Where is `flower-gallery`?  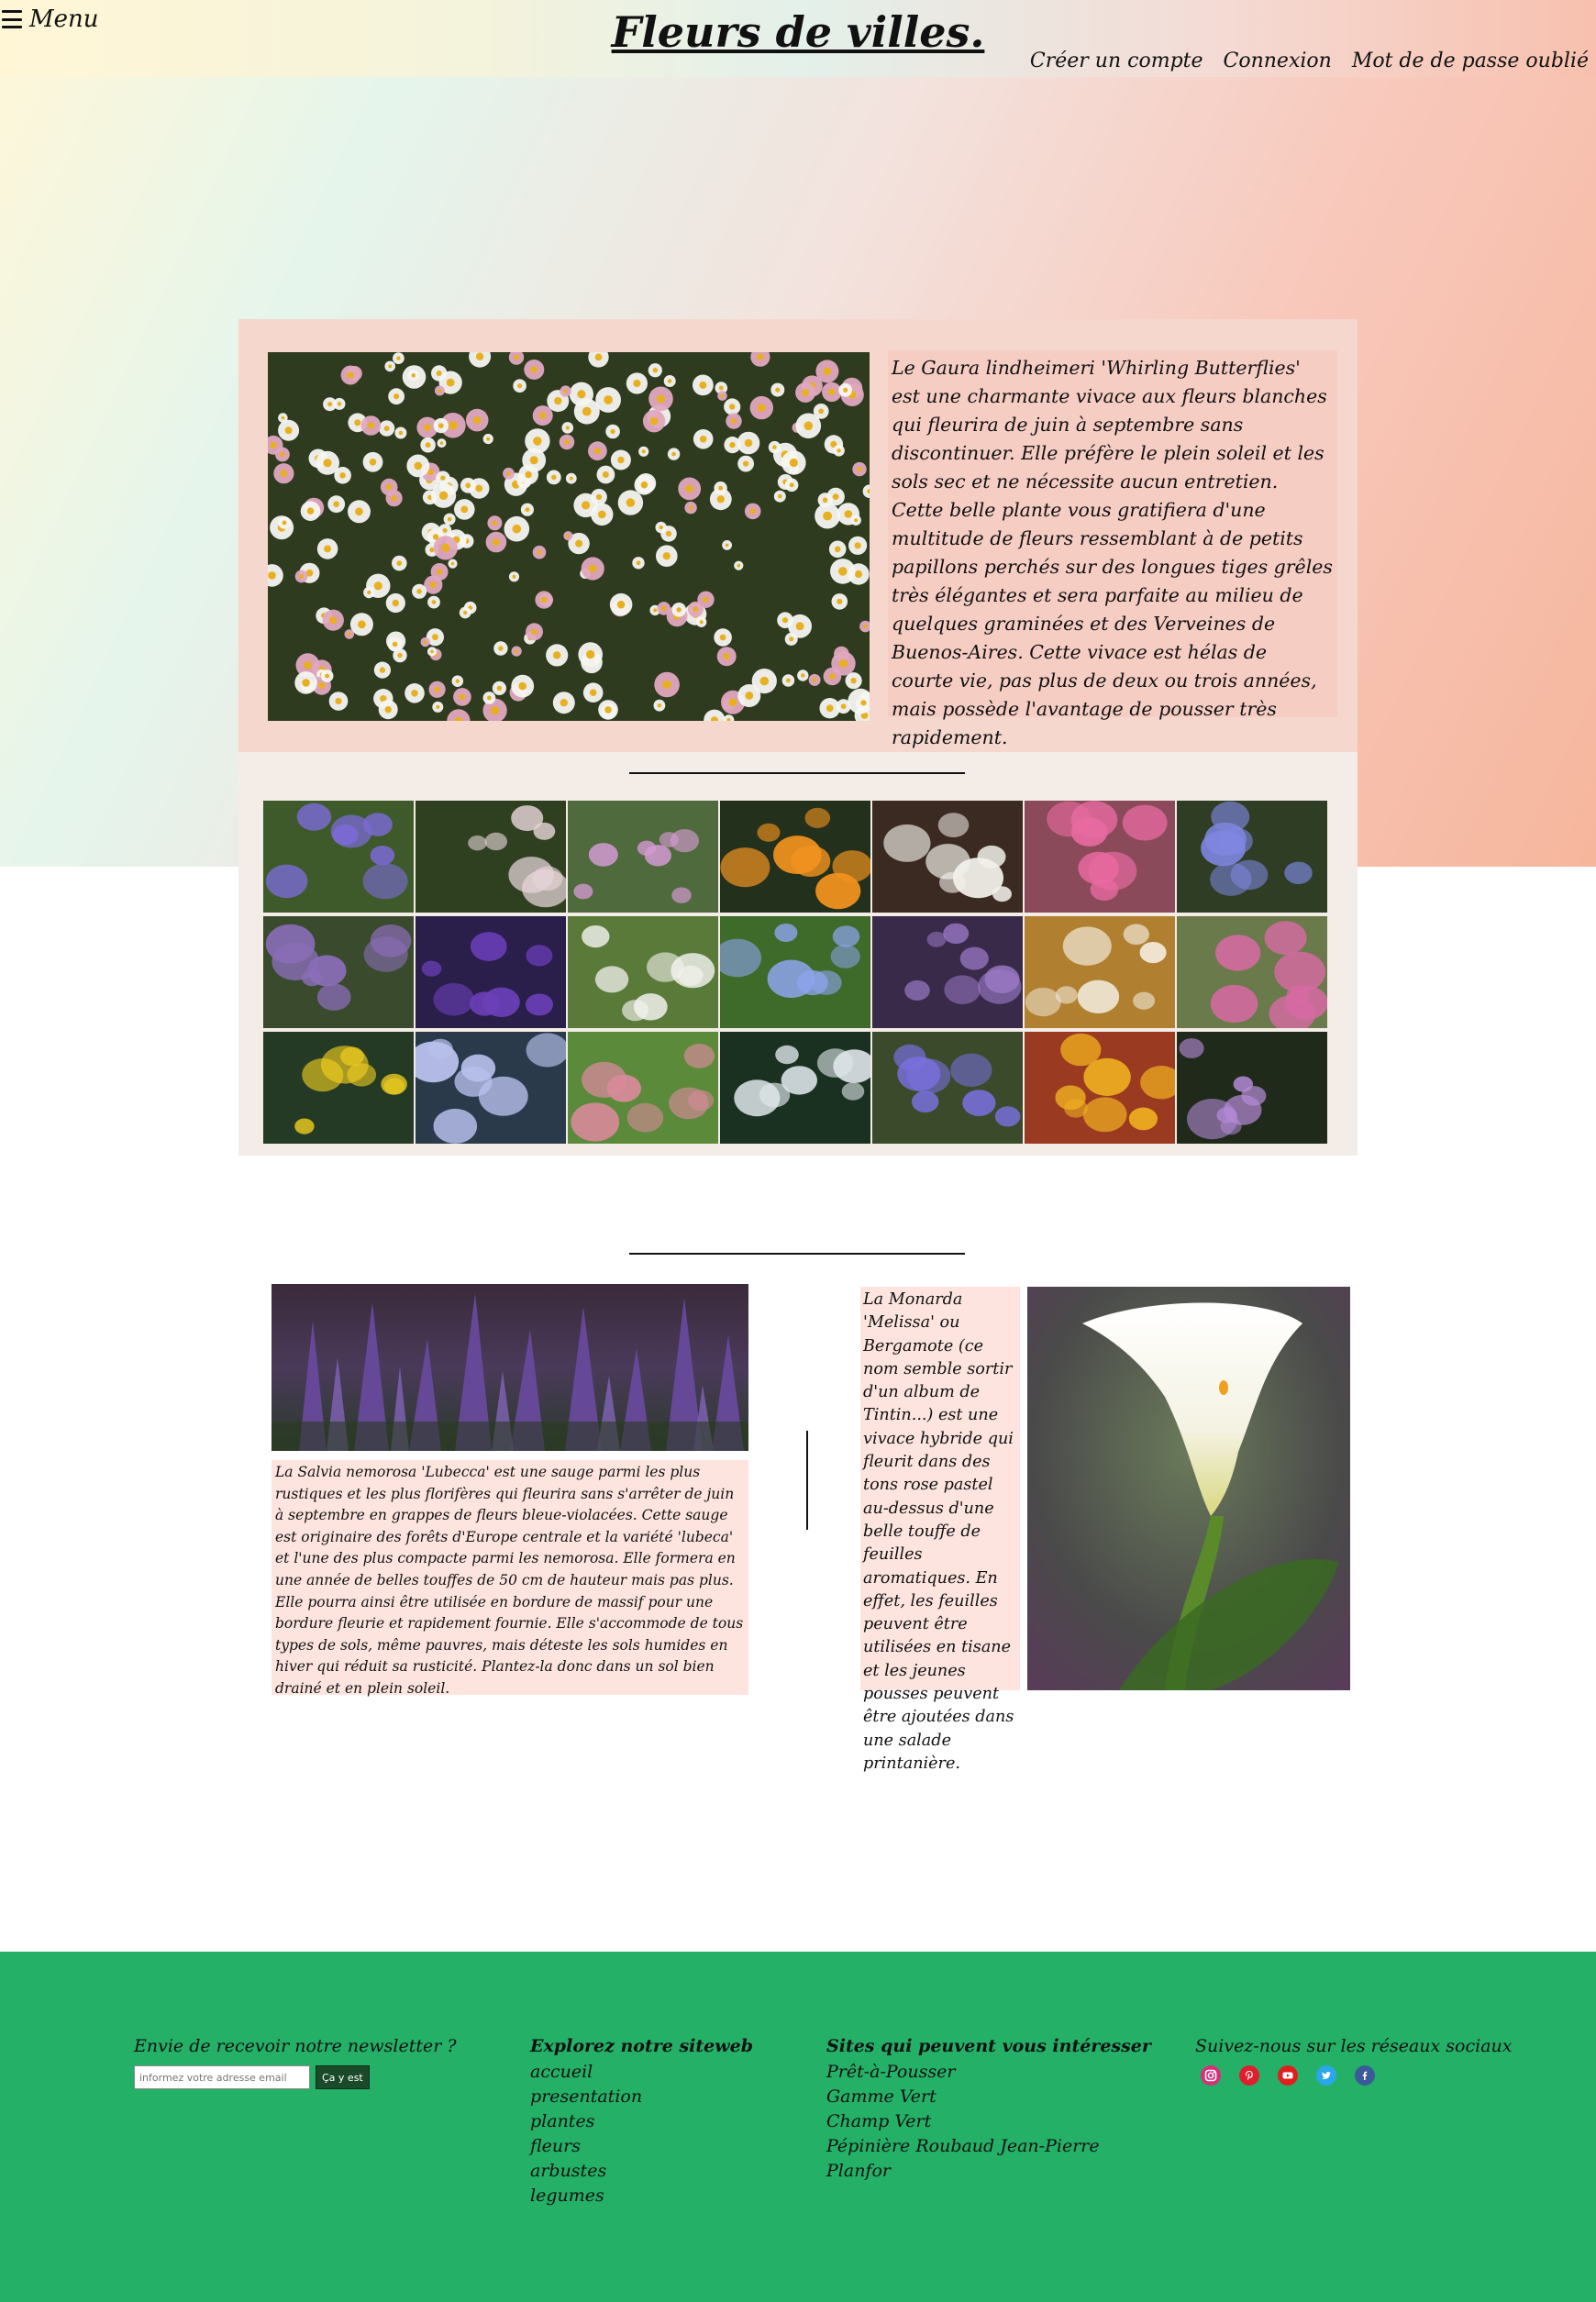 flower-gallery is located at coordinates (797, 972).